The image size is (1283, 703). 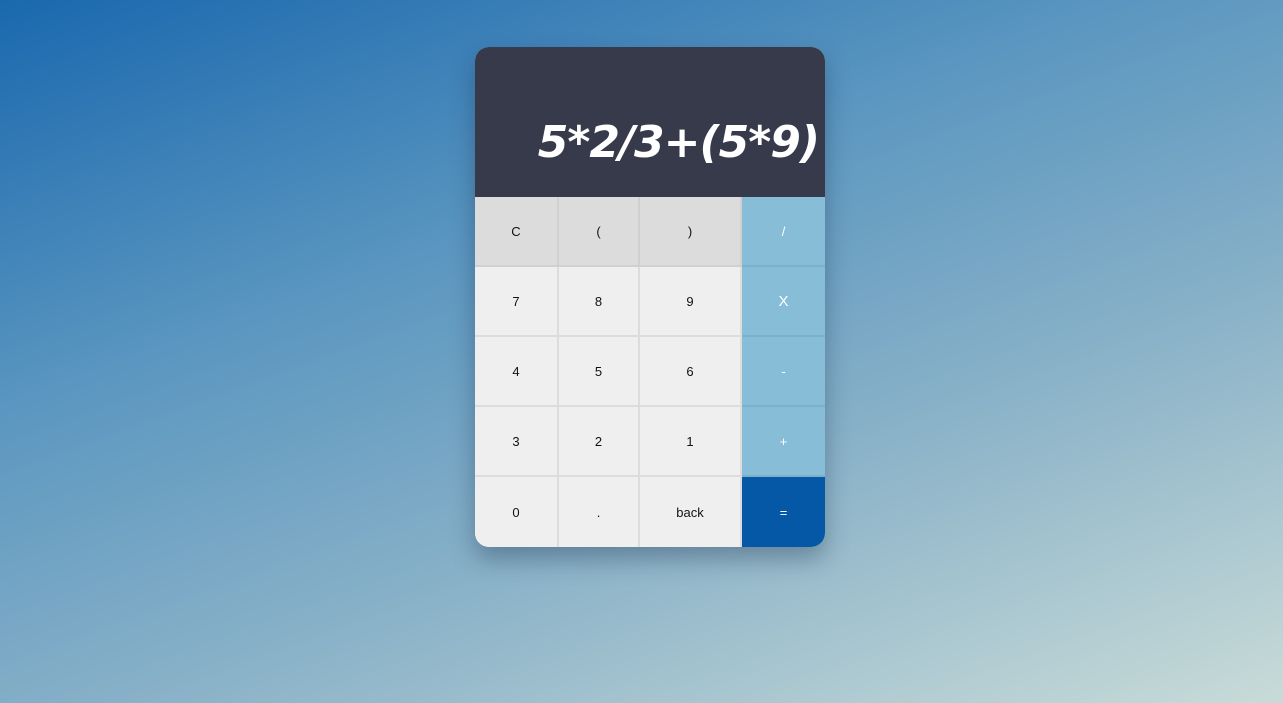 I want to click on minus-button: -, so click(x=783, y=372).